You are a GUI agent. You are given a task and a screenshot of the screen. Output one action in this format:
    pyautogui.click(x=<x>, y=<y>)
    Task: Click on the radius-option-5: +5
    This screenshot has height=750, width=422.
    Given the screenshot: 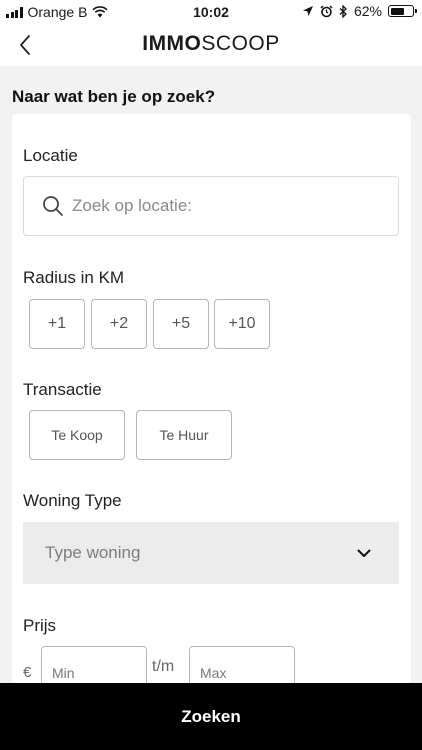 What is the action you would take?
    pyautogui.click(x=181, y=324)
    